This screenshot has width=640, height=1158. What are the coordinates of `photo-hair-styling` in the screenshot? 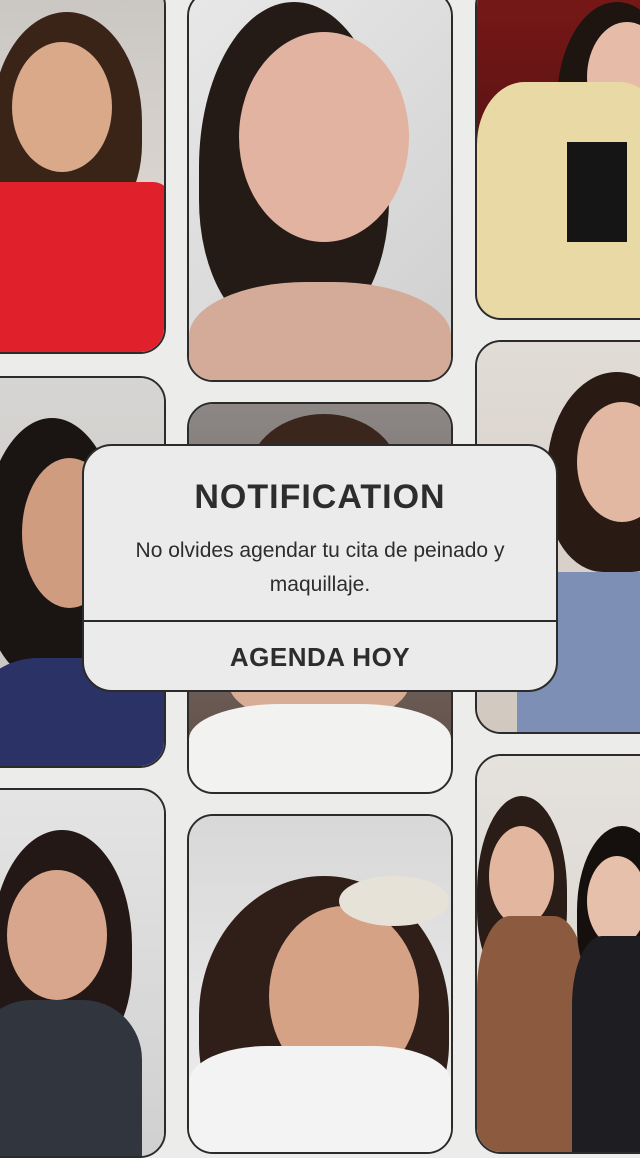 It's located at (83, 973).